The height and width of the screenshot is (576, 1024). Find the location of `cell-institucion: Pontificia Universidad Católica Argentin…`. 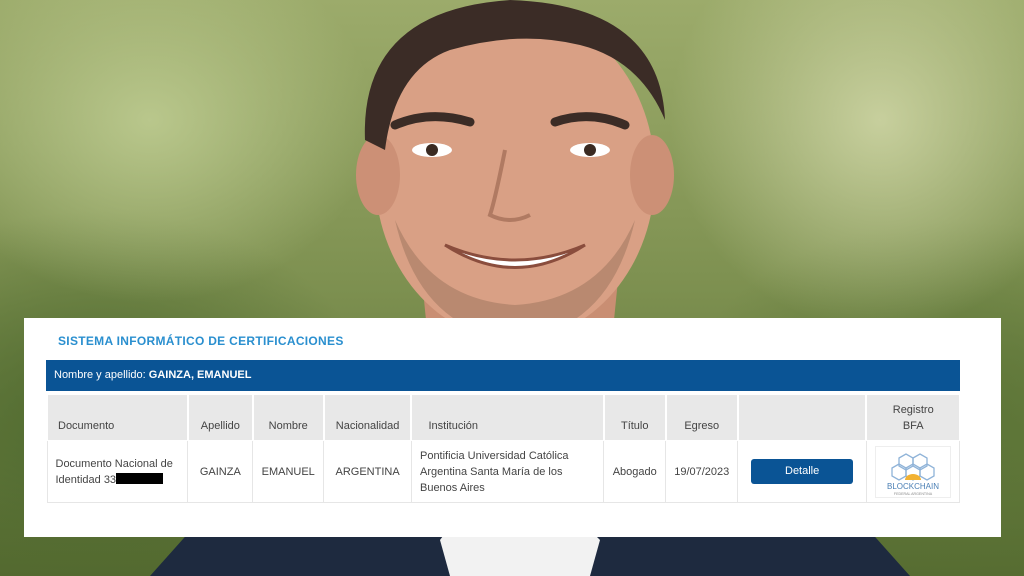

cell-institucion: Pontificia Universidad Católica Argentin… is located at coordinates (507, 471).